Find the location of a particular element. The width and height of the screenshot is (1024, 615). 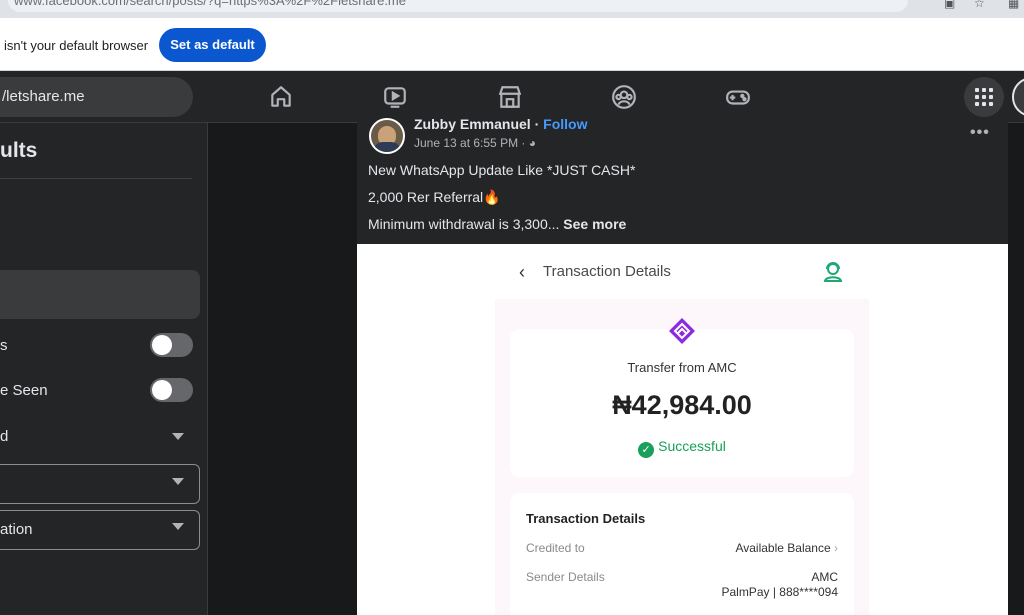

receipt-header-title: Transaction Details is located at coordinates (607, 271).